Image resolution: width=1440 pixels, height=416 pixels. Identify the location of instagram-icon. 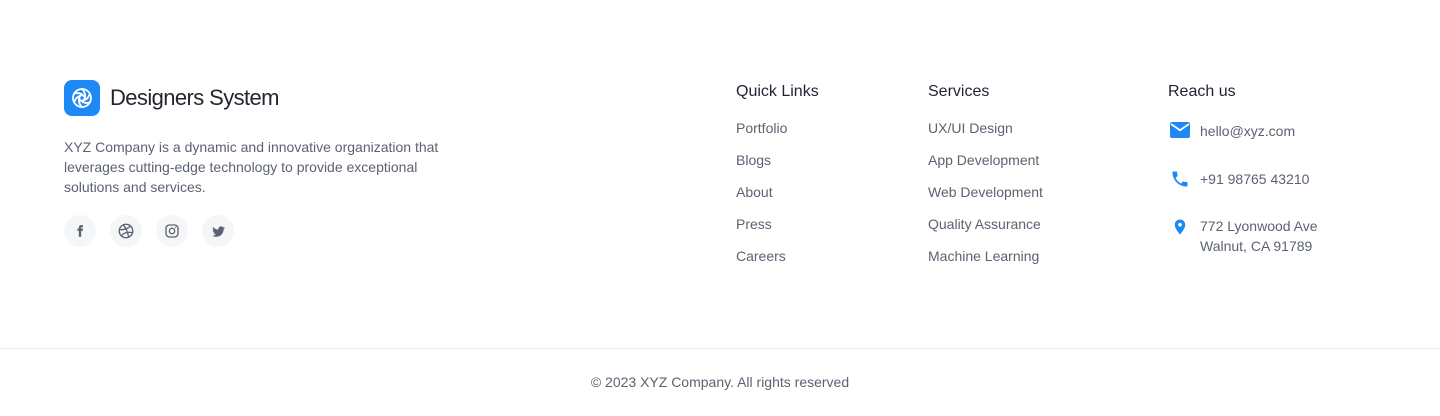
(172, 231).